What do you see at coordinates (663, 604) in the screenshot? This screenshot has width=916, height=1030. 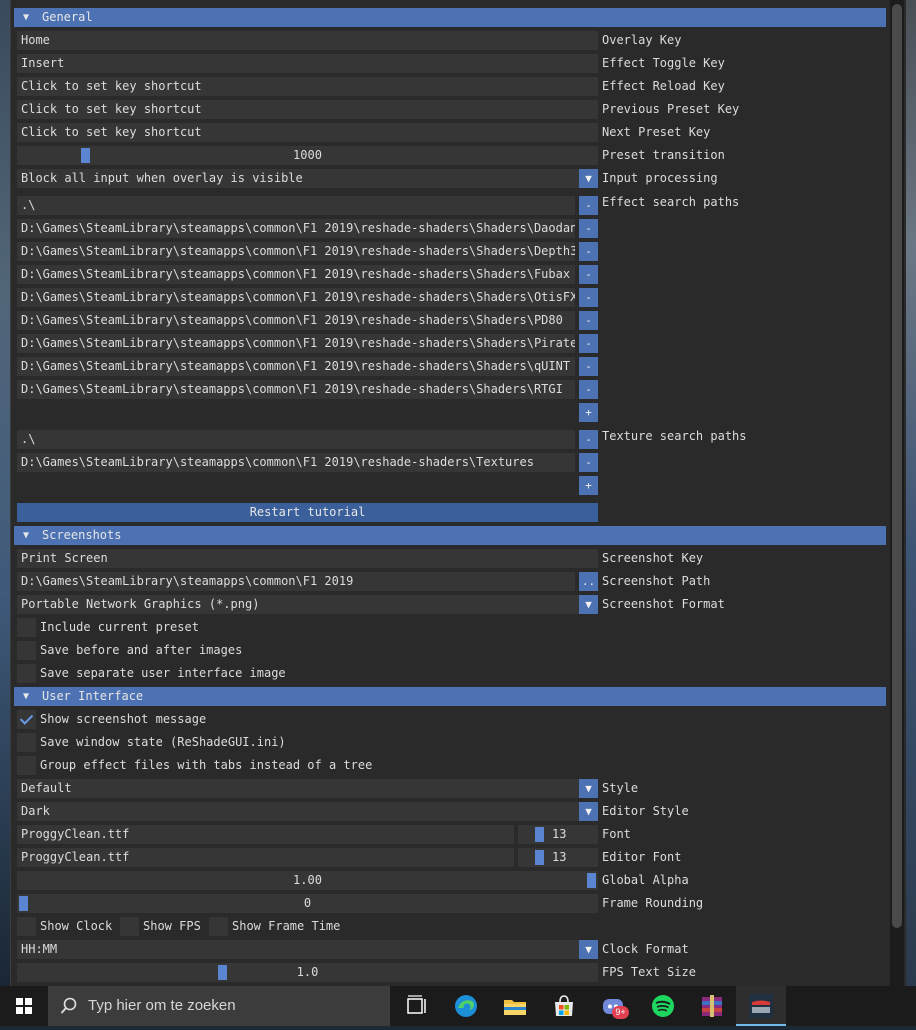 I see `screenshot-format-label: Screenshot Format` at bounding box center [663, 604].